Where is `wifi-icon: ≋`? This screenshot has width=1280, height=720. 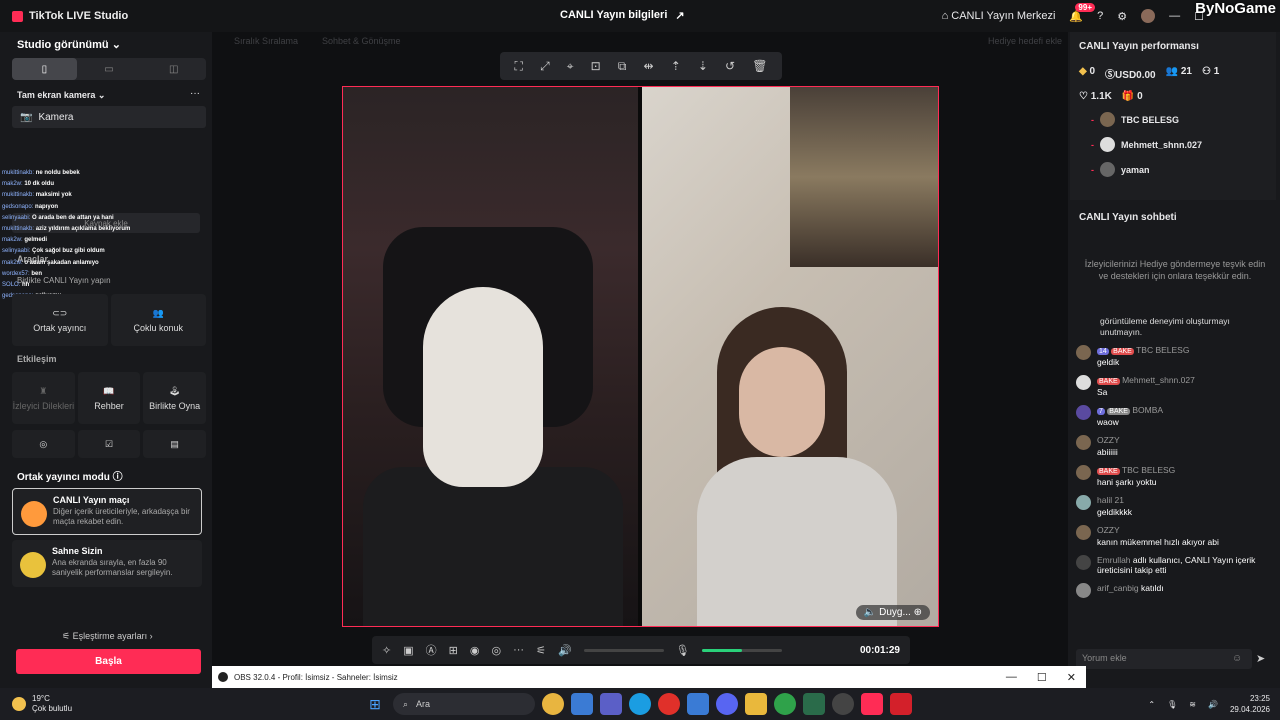 wifi-icon: ≋ is located at coordinates (1192, 704).